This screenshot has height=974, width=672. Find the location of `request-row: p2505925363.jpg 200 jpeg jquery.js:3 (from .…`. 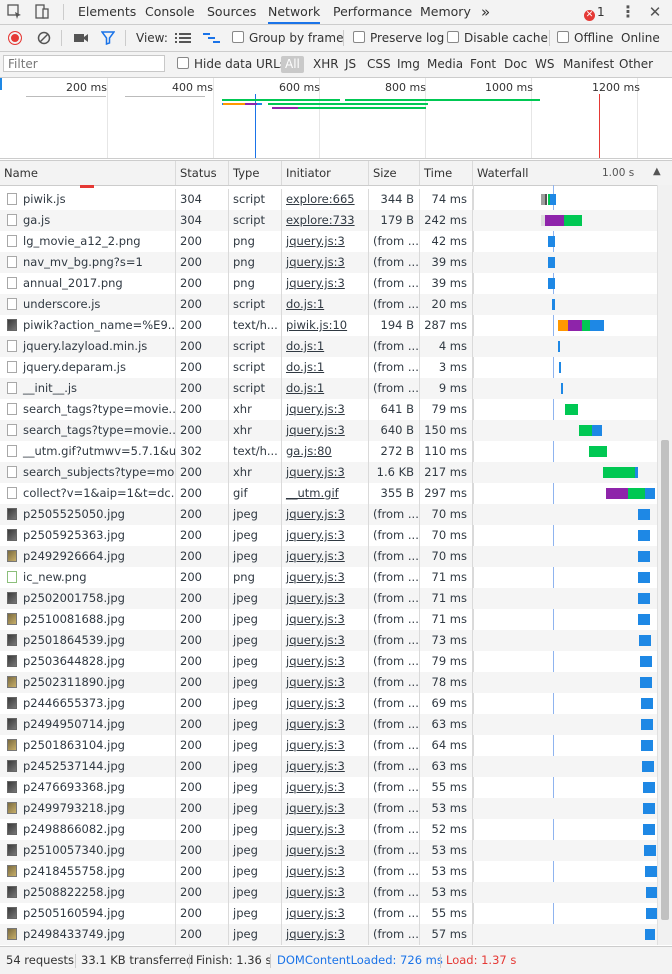

request-row: p2505925363.jpg 200 jpeg jquery.js:3 (from .… is located at coordinates (328, 535).